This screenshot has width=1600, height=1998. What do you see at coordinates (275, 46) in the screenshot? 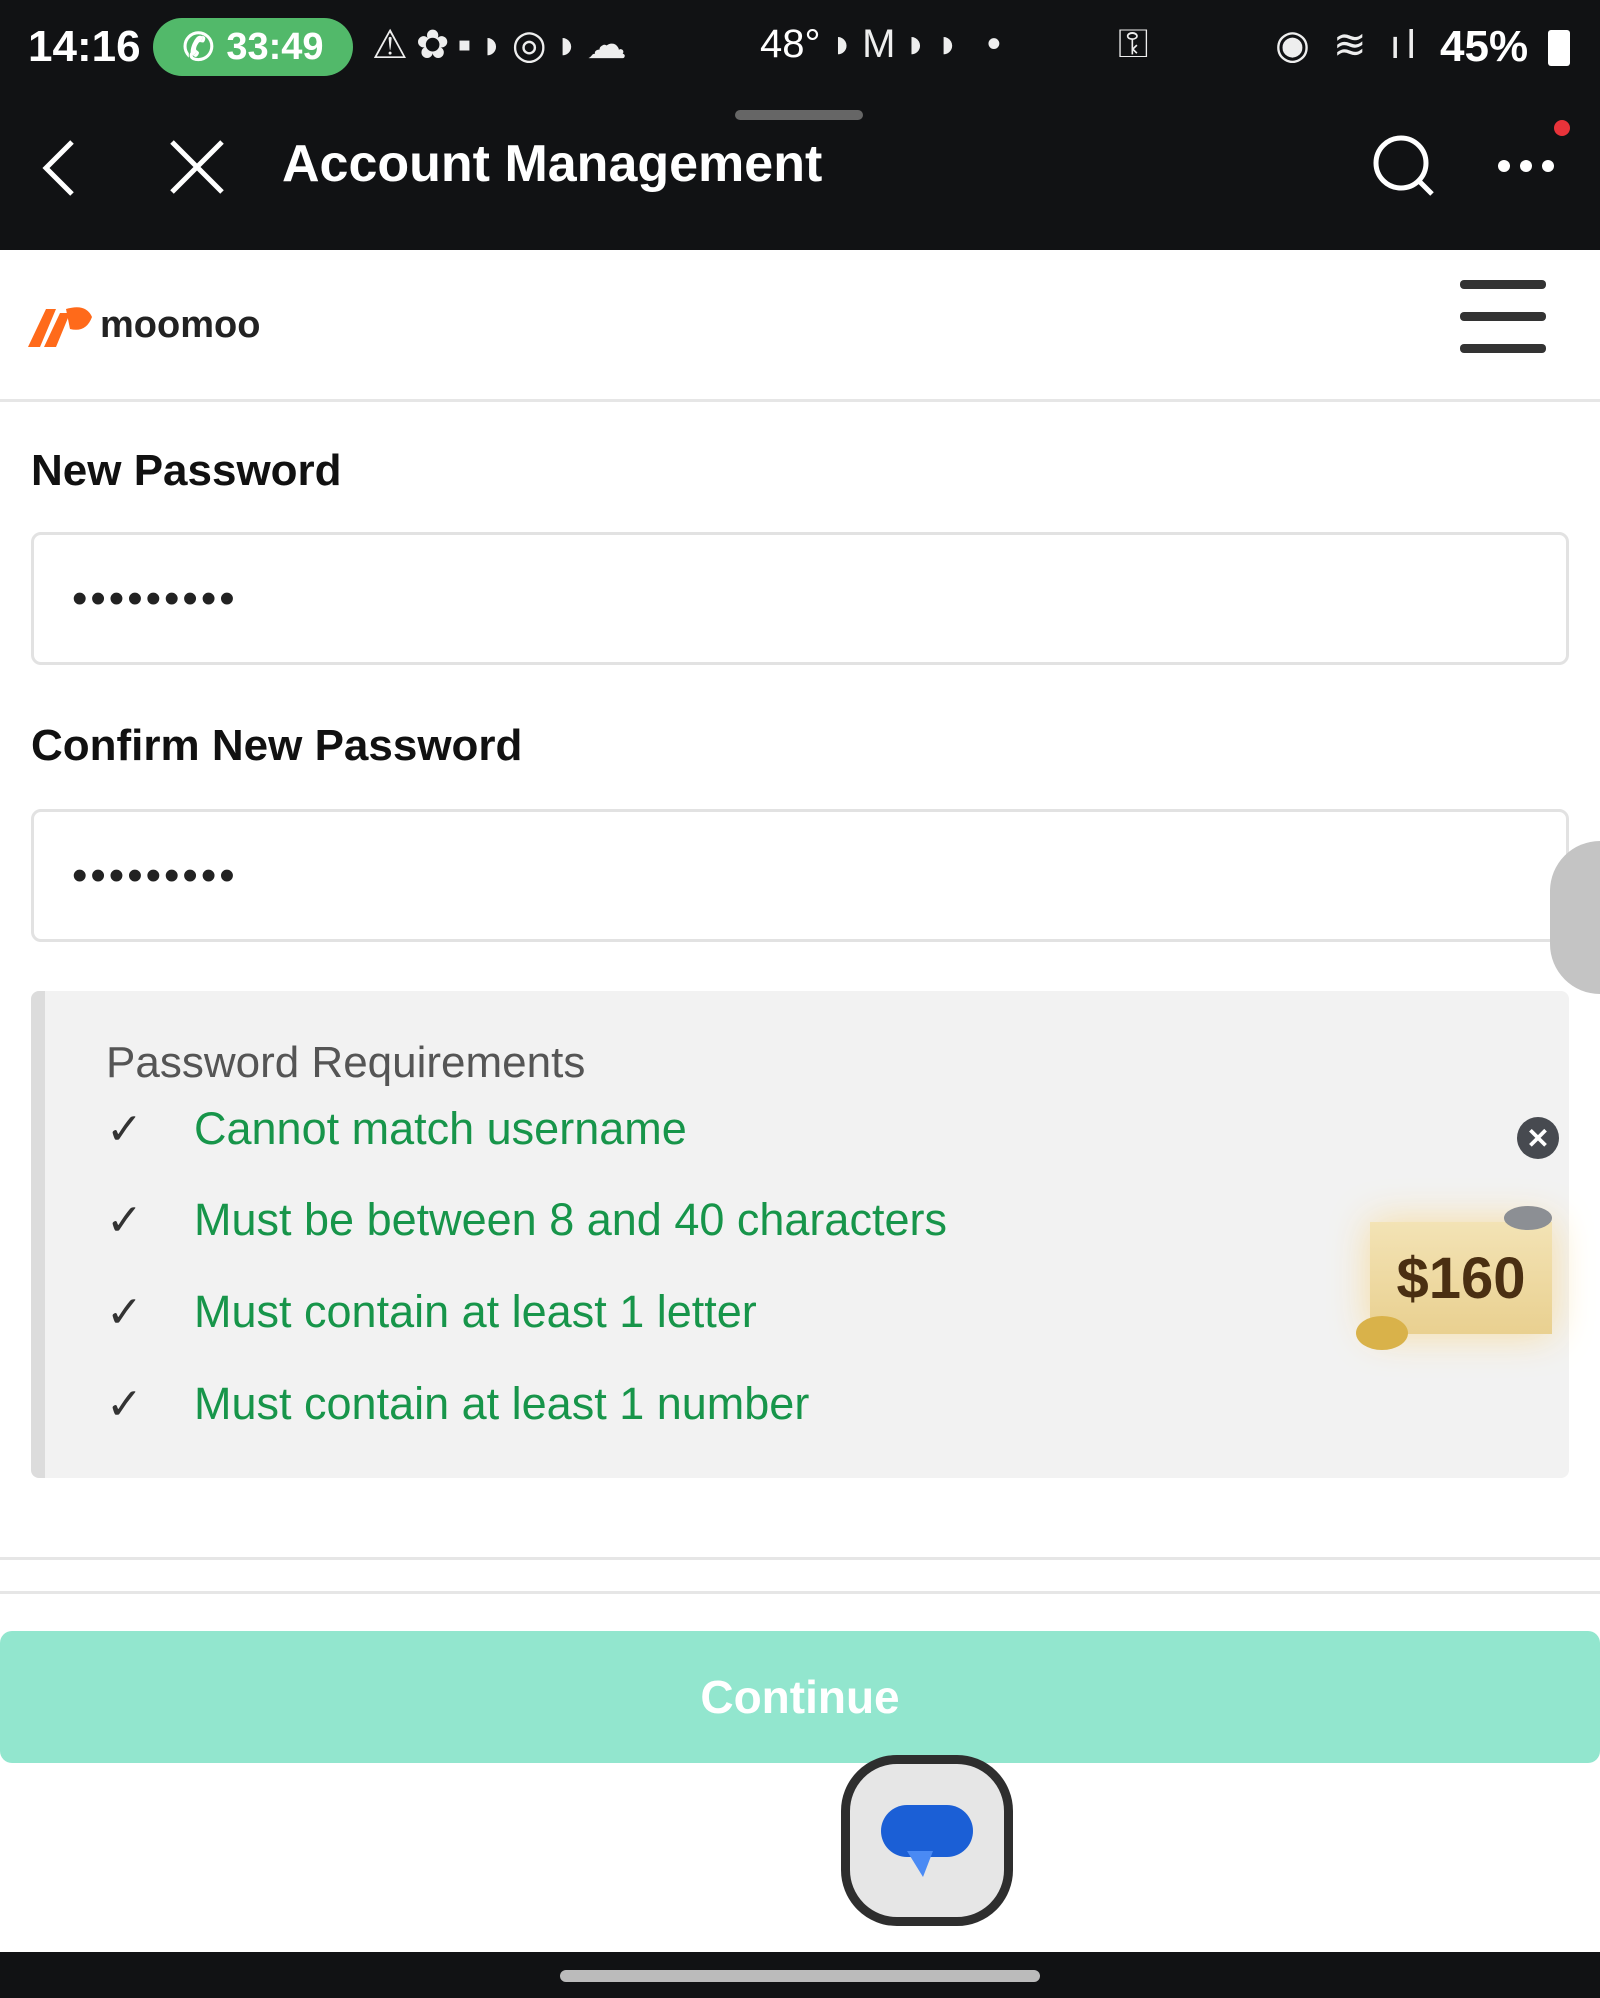
I see `call-timer: 33:49` at bounding box center [275, 46].